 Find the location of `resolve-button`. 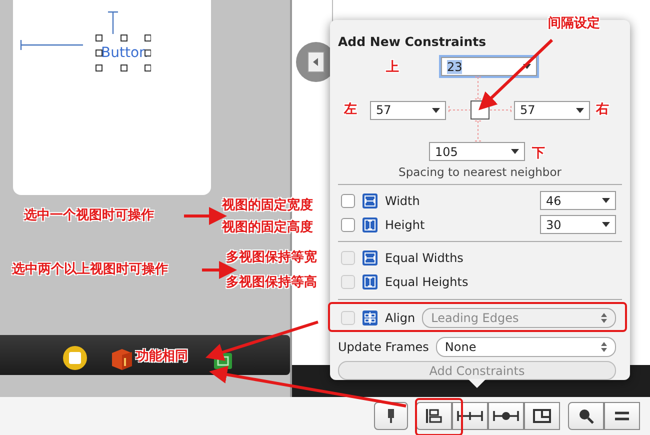

resolve-button is located at coordinates (391, 416).